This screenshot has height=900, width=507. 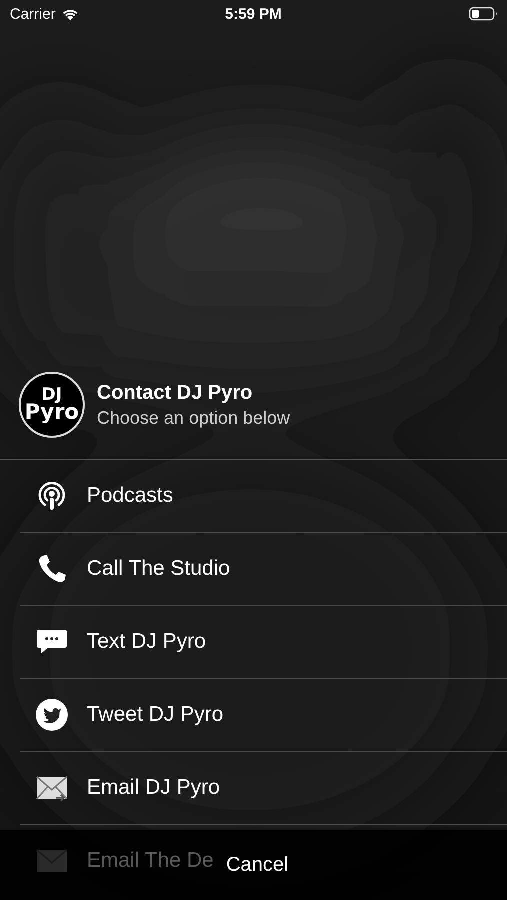 I want to click on option-item: Text DJ Pyro, so click(x=263, y=642).